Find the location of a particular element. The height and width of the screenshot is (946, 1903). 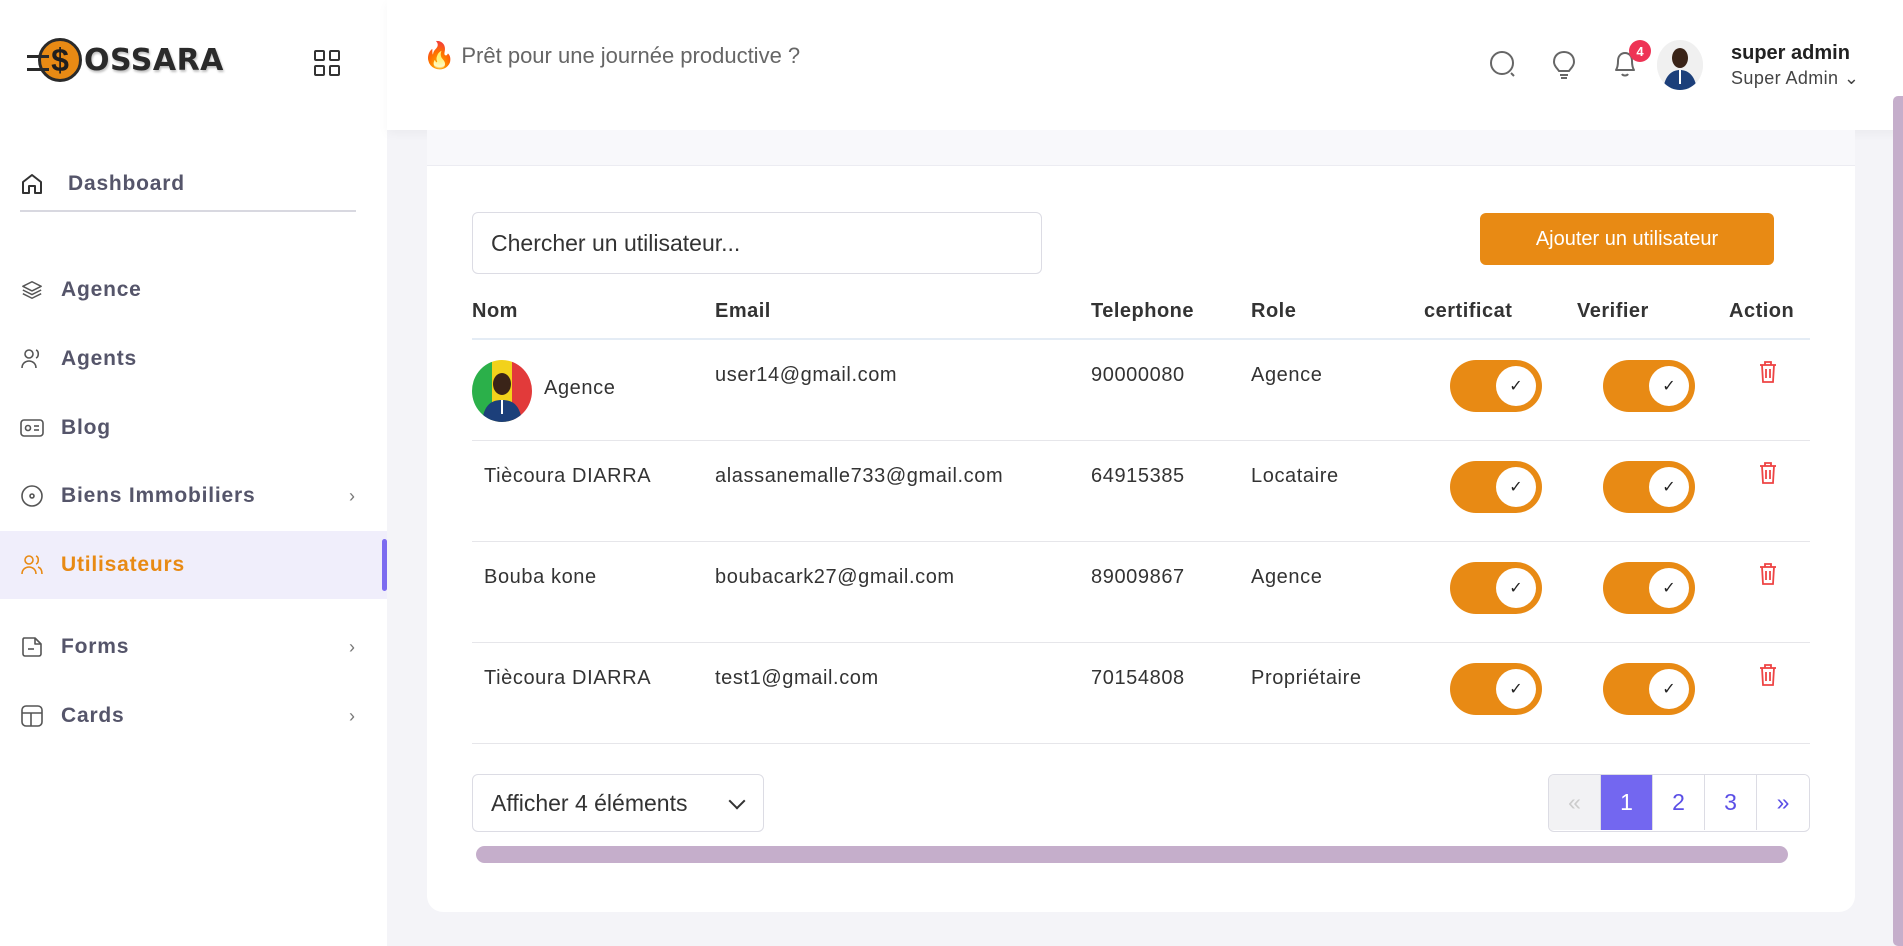

page-size-select: Afficher 4 éléments is located at coordinates (618, 803).